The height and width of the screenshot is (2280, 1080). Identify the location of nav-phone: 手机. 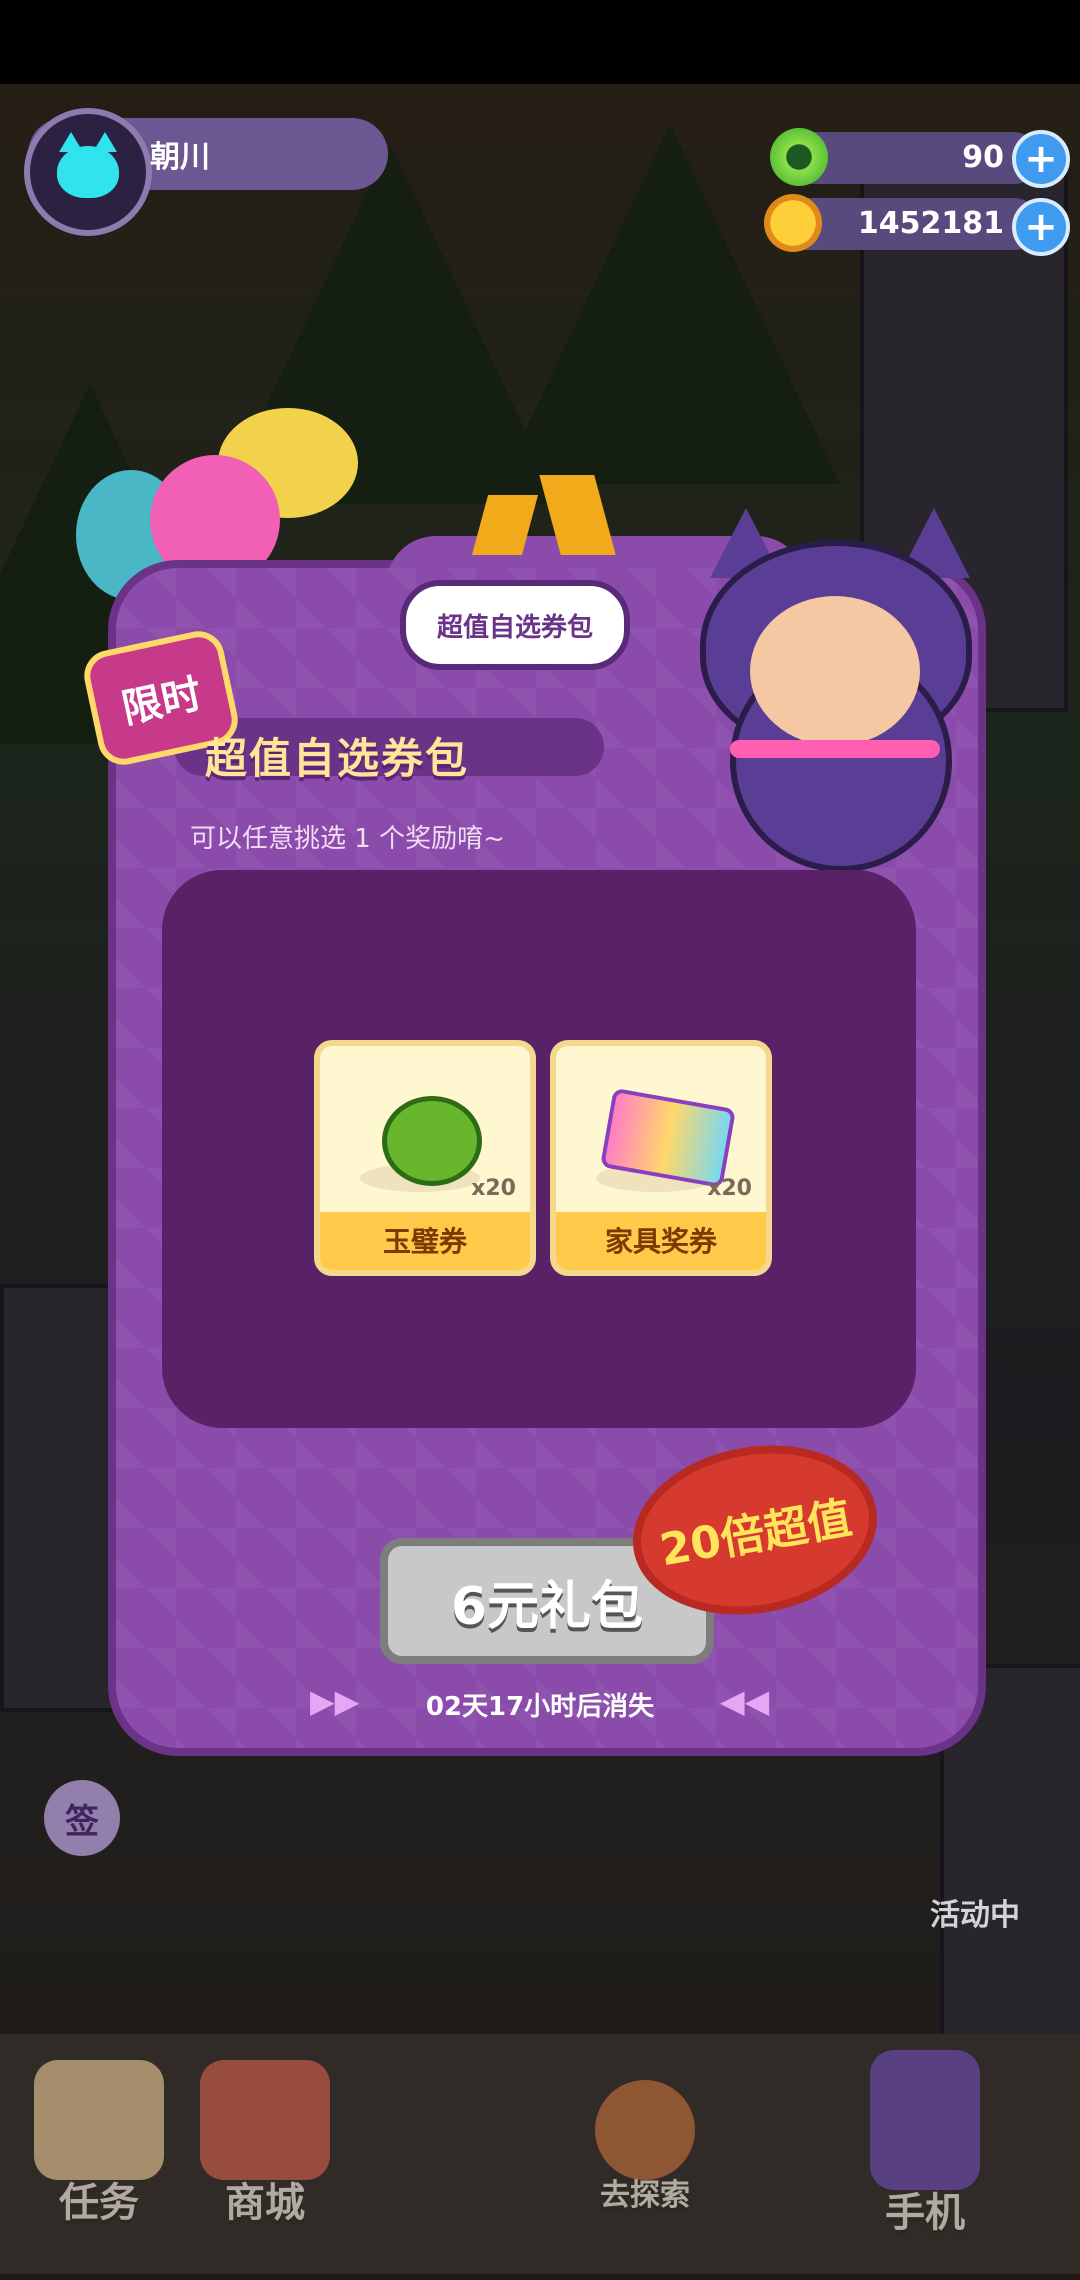
(925, 2144).